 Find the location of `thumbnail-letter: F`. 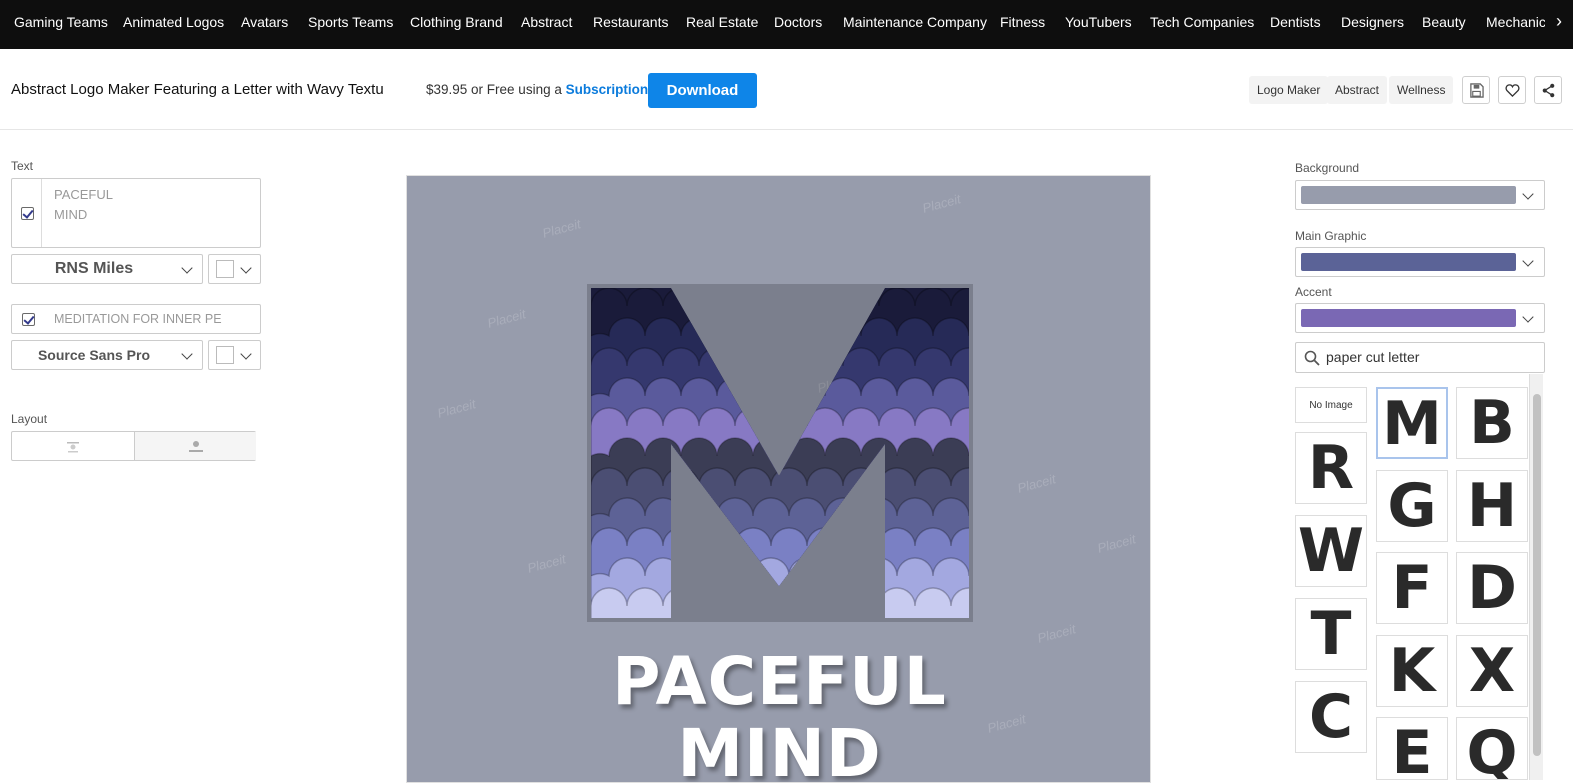

thumbnail-letter: F is located at coordinates (1412, 588).